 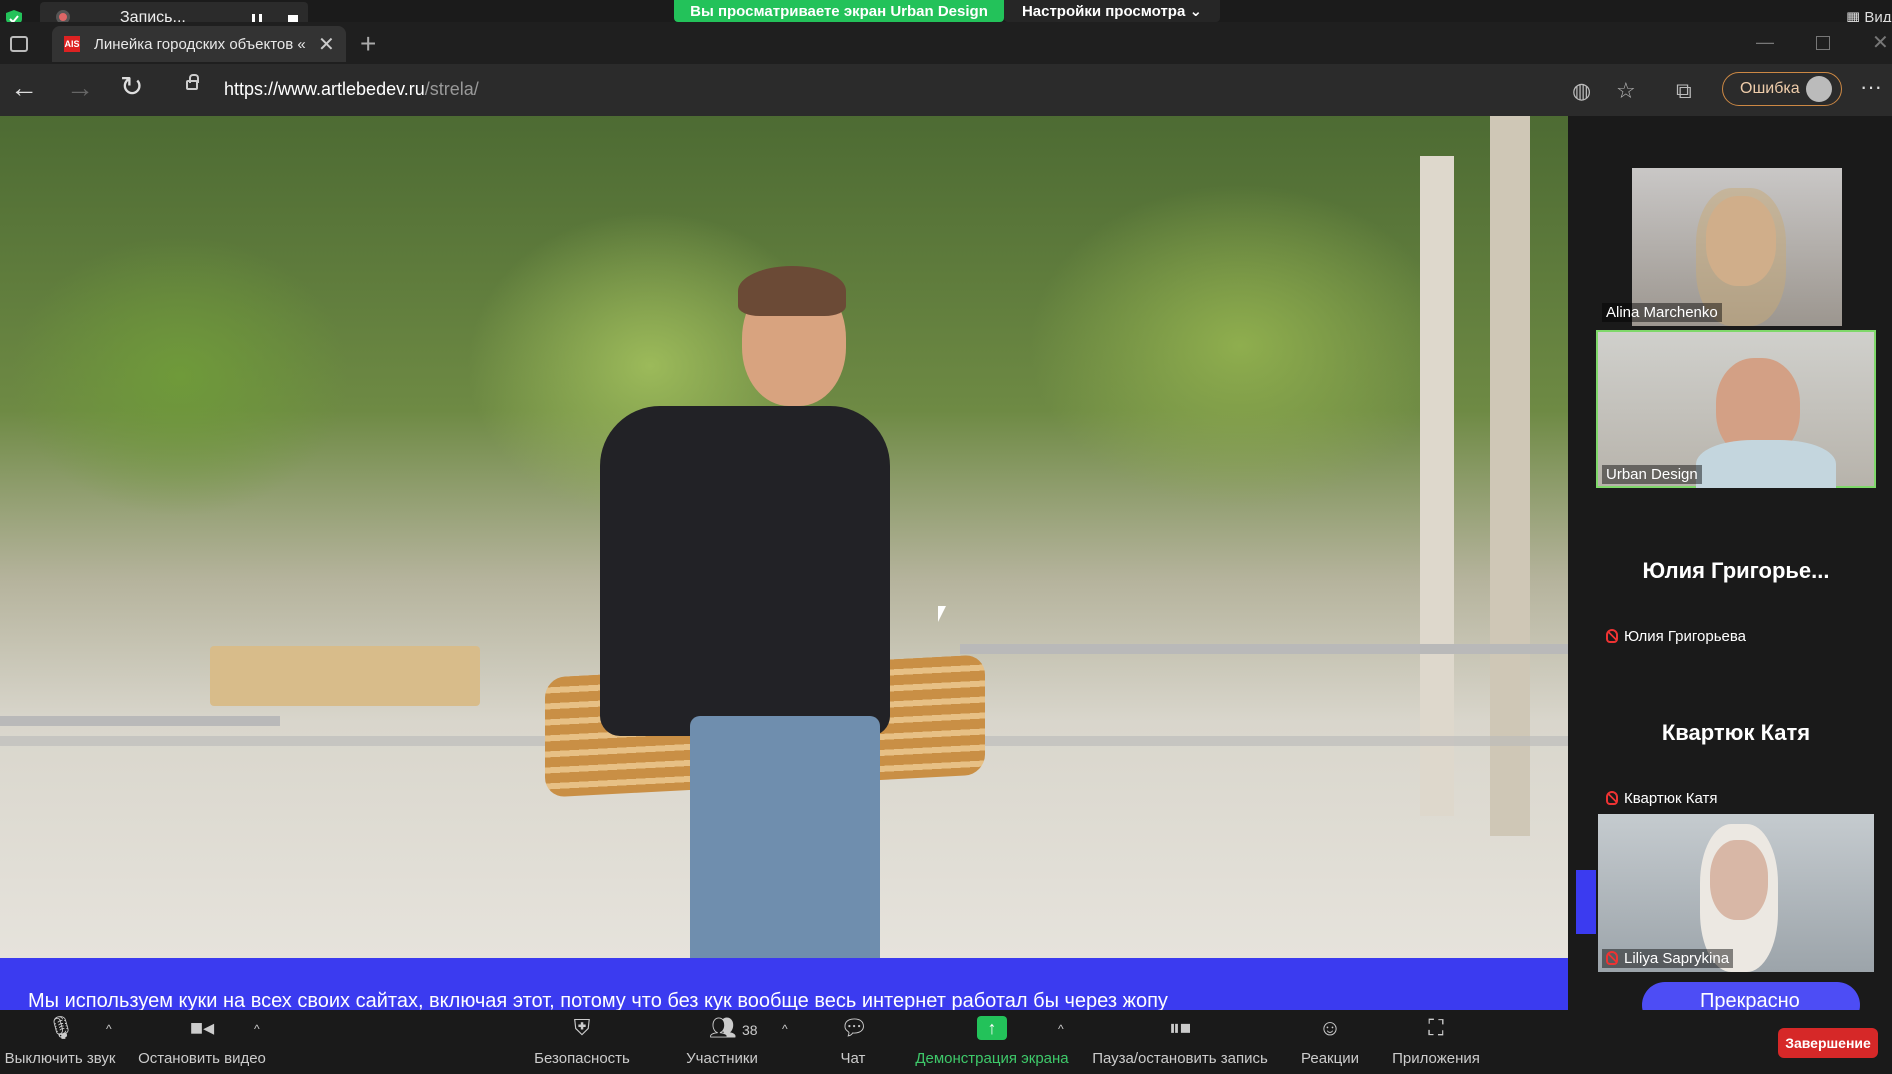 I want to click on street-pole, so click(x=1437, y=486).